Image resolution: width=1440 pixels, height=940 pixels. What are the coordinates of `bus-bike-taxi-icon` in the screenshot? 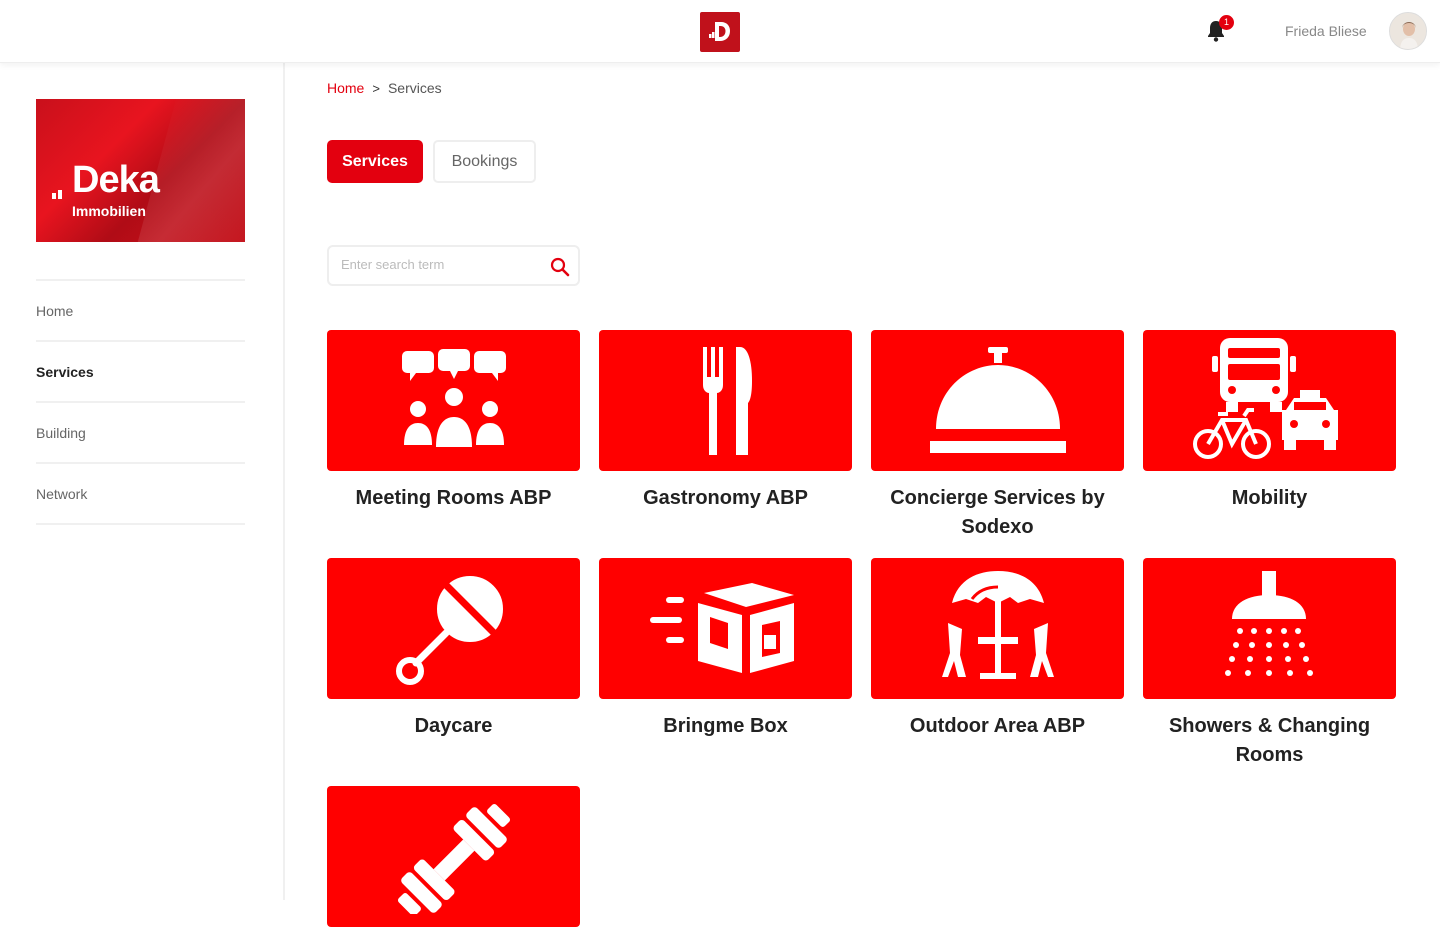 It's located at (1265, 398).